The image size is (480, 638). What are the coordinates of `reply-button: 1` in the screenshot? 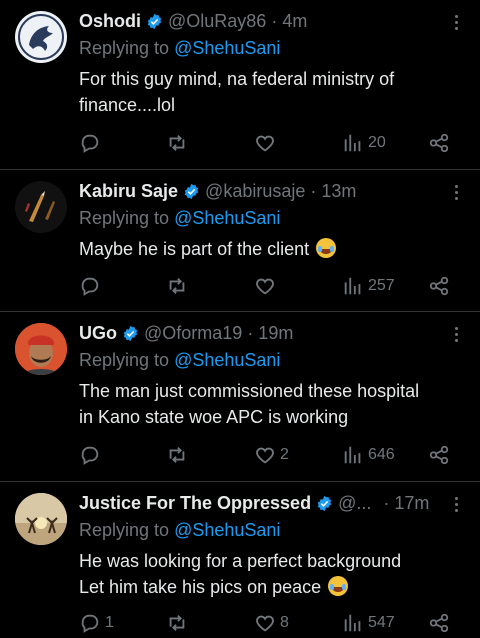 It's located at (96, 623).